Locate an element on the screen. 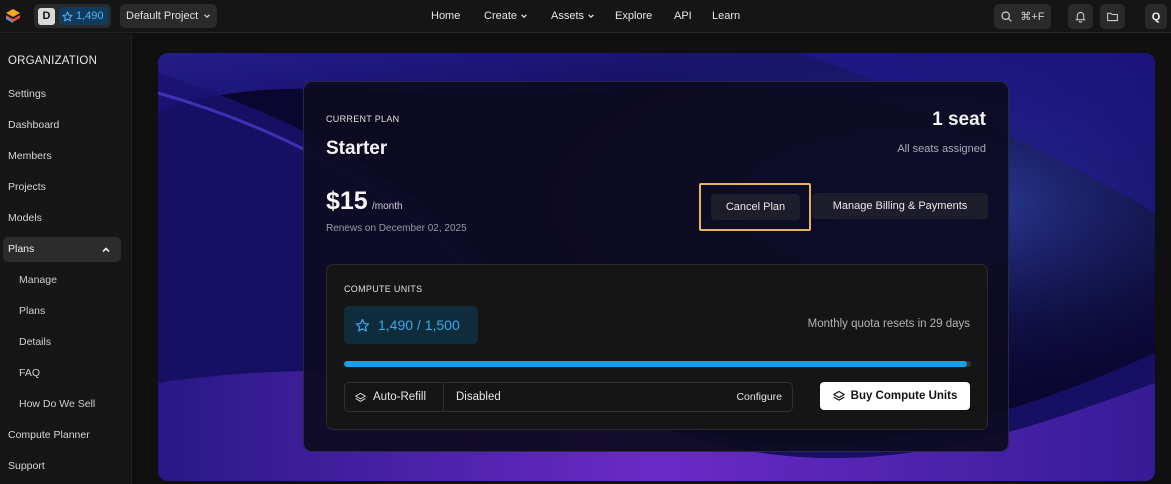  workspace-avatar: D is located at coordinates (46, 16).